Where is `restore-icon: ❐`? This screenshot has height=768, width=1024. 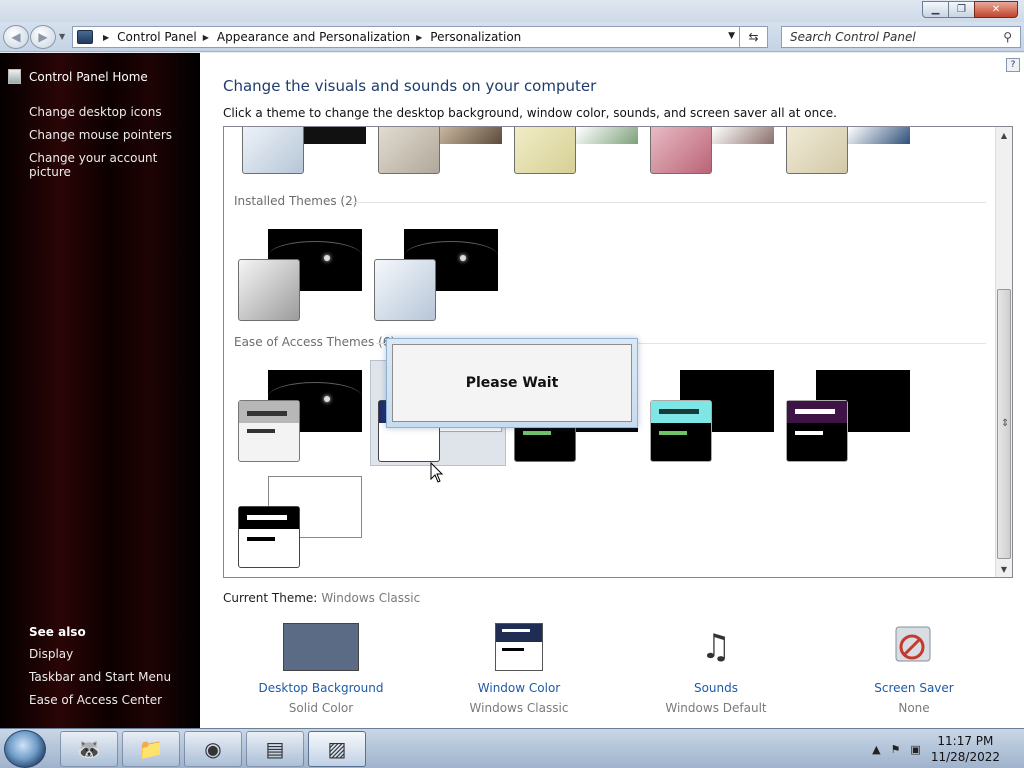 restore-icon: ❐ is located at coordinates (961, 9).